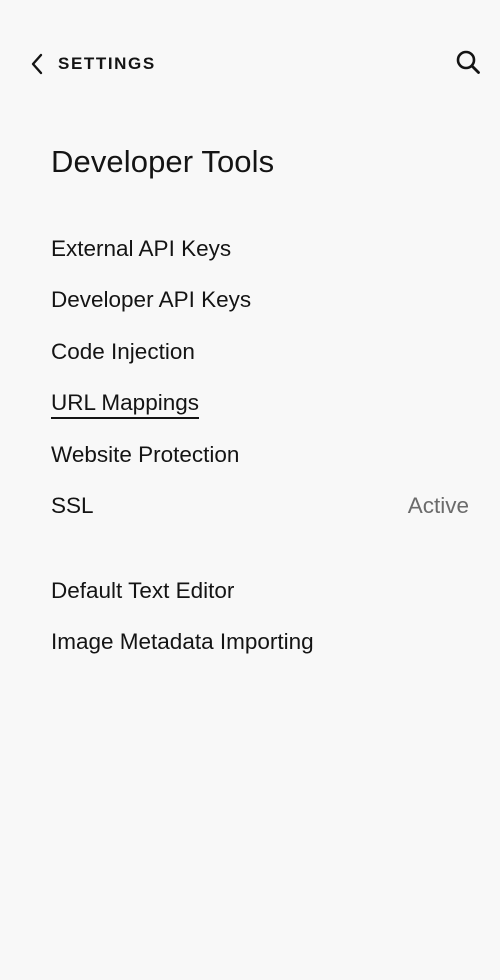 The height and width of the screenshot is (980, 500). What do you see at coordinates (143, 590) in the screenshot?
I see `menu-item-label: Default Text Editor` at bounding box center [143, 590].